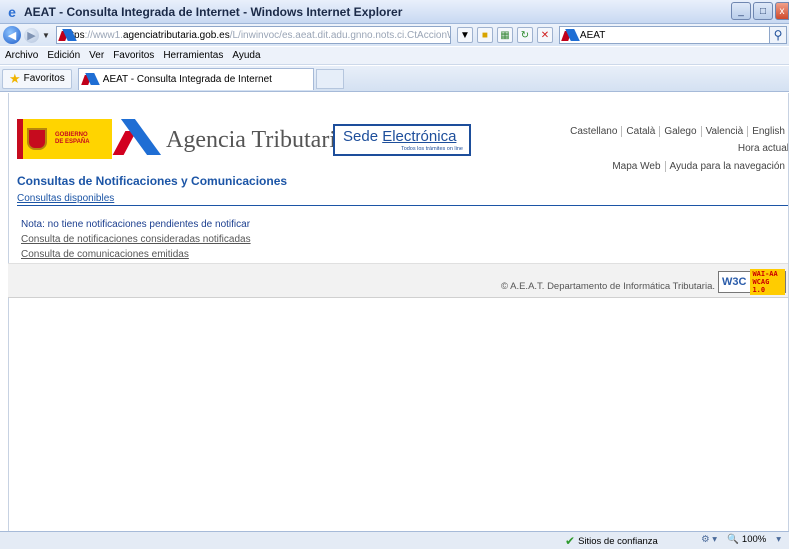 The height and width of the screenshot is (549, 789). Describe the element at coordinates (394, 540) in the screenshot. I see `status-bar: ✔ Sitios de confianza ⚙ ▾ 🔍 100% ▾` at that location.